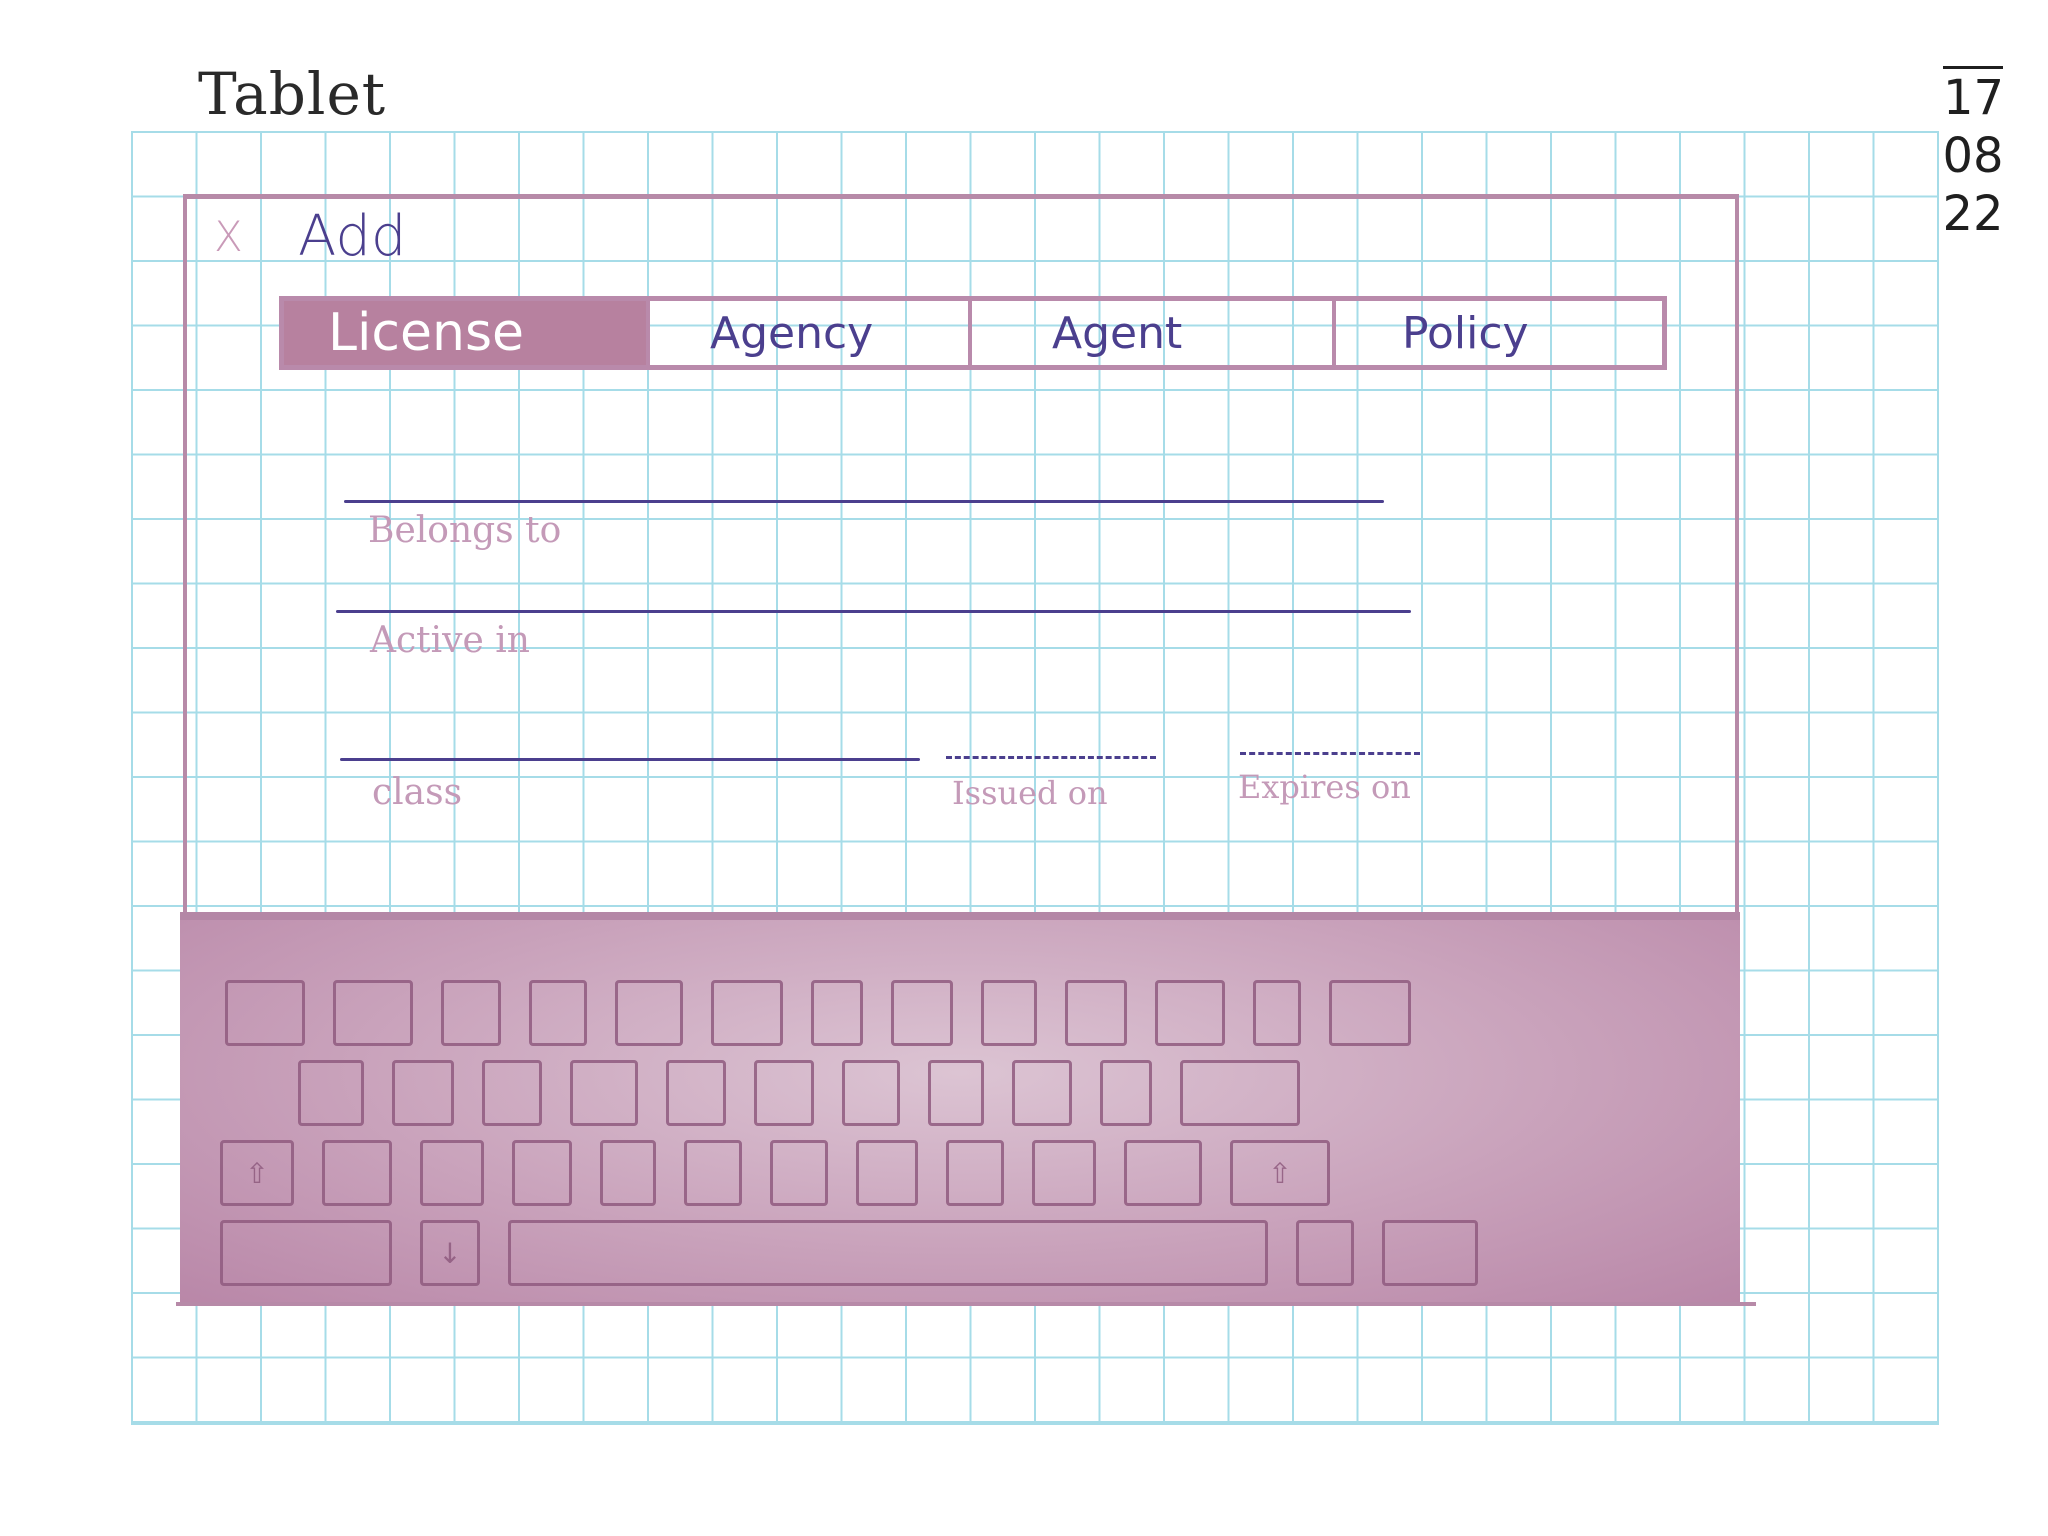 The height and width of the screenshot is (1536, 2048). Describe the element at coordinates (966, 1304) in the screenshot. I see `tablet-frame-bottom` at that location.